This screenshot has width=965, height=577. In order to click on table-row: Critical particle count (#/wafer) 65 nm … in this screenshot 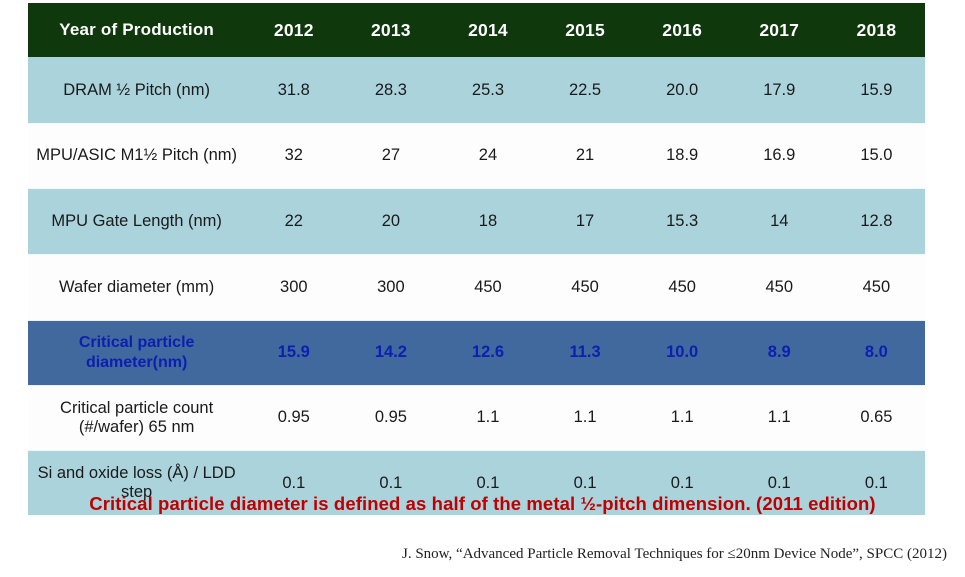, I will do `click(476, 417)`.